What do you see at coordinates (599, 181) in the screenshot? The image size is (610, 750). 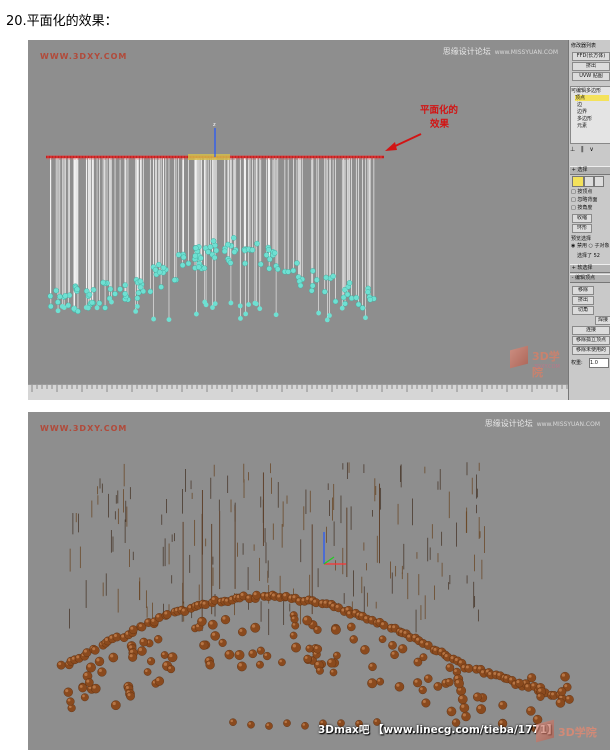 I see `border-mode-icon` at bounding box center [599, 181].